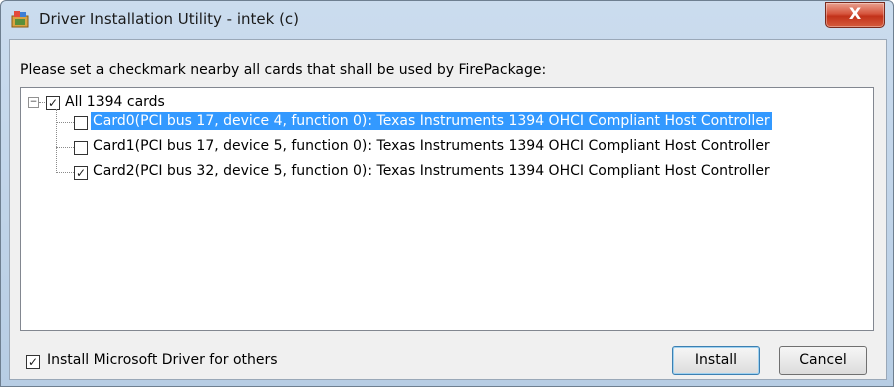  Describe the element at coordinates (81, 173) in the screenshot. I see `card2-checkbox: ✓` at that location.